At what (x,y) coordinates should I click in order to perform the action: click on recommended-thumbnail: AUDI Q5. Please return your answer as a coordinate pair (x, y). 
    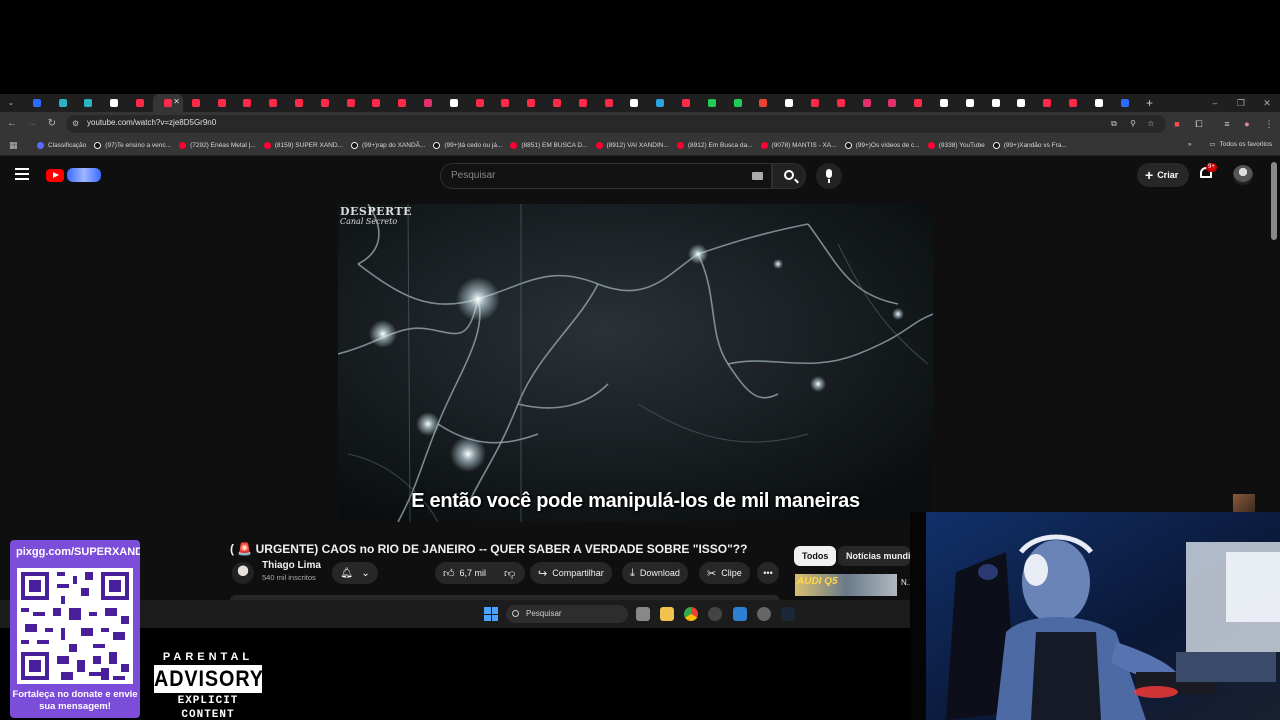
    Looking at the image, I should click on (846, 585).